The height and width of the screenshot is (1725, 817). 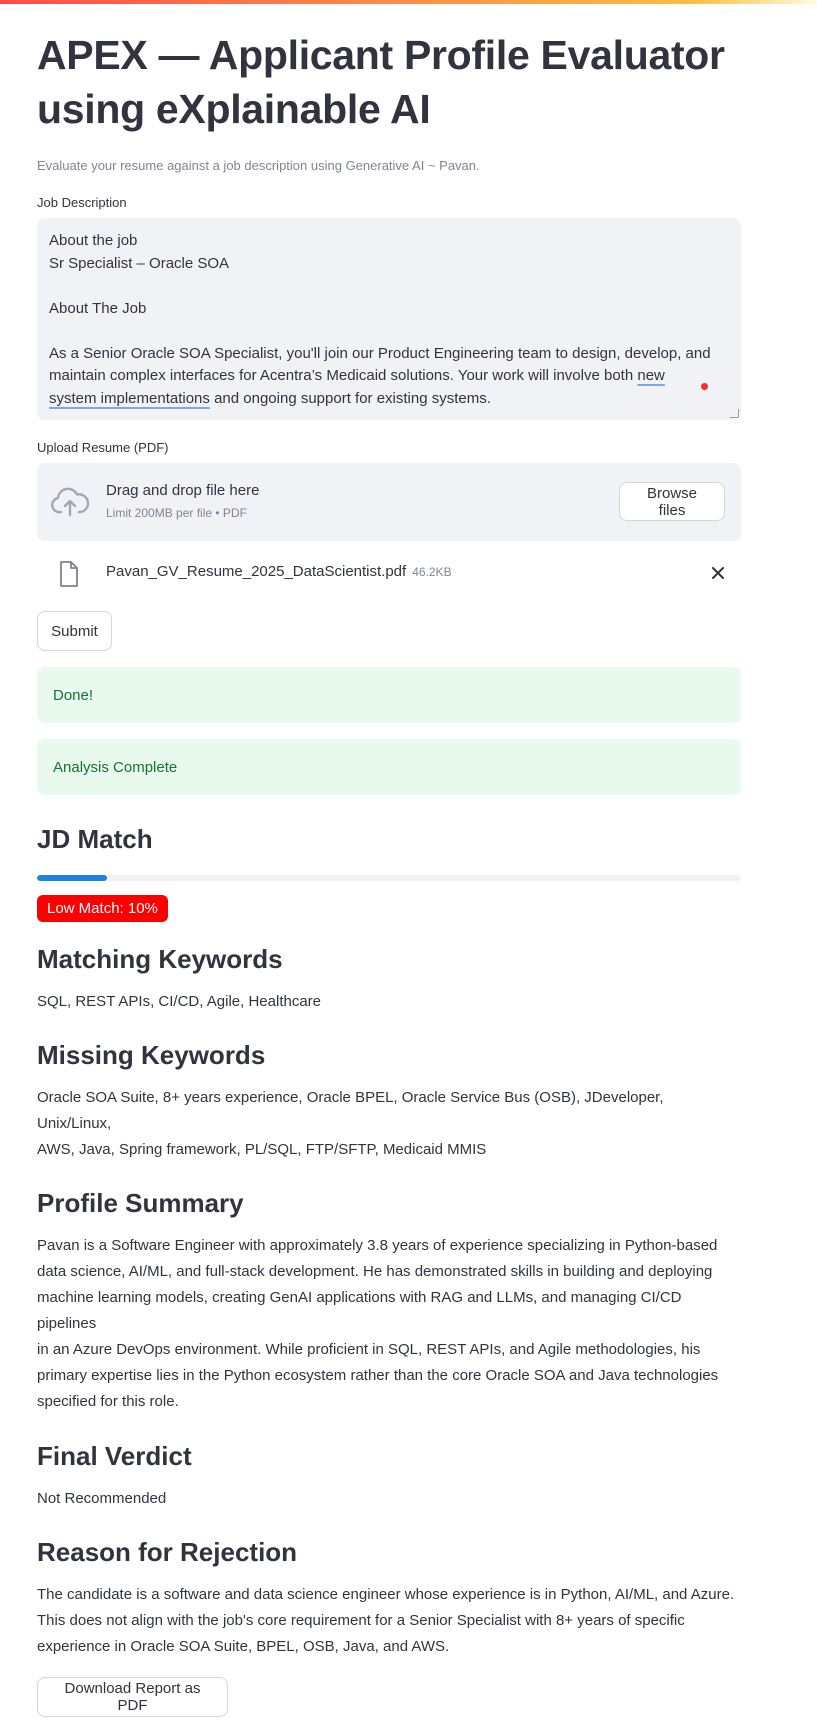 What do you see at coordinates (389, 878) in the screenshot?
I see `jd-match-progress-bar` at bounding box center [389, 878].